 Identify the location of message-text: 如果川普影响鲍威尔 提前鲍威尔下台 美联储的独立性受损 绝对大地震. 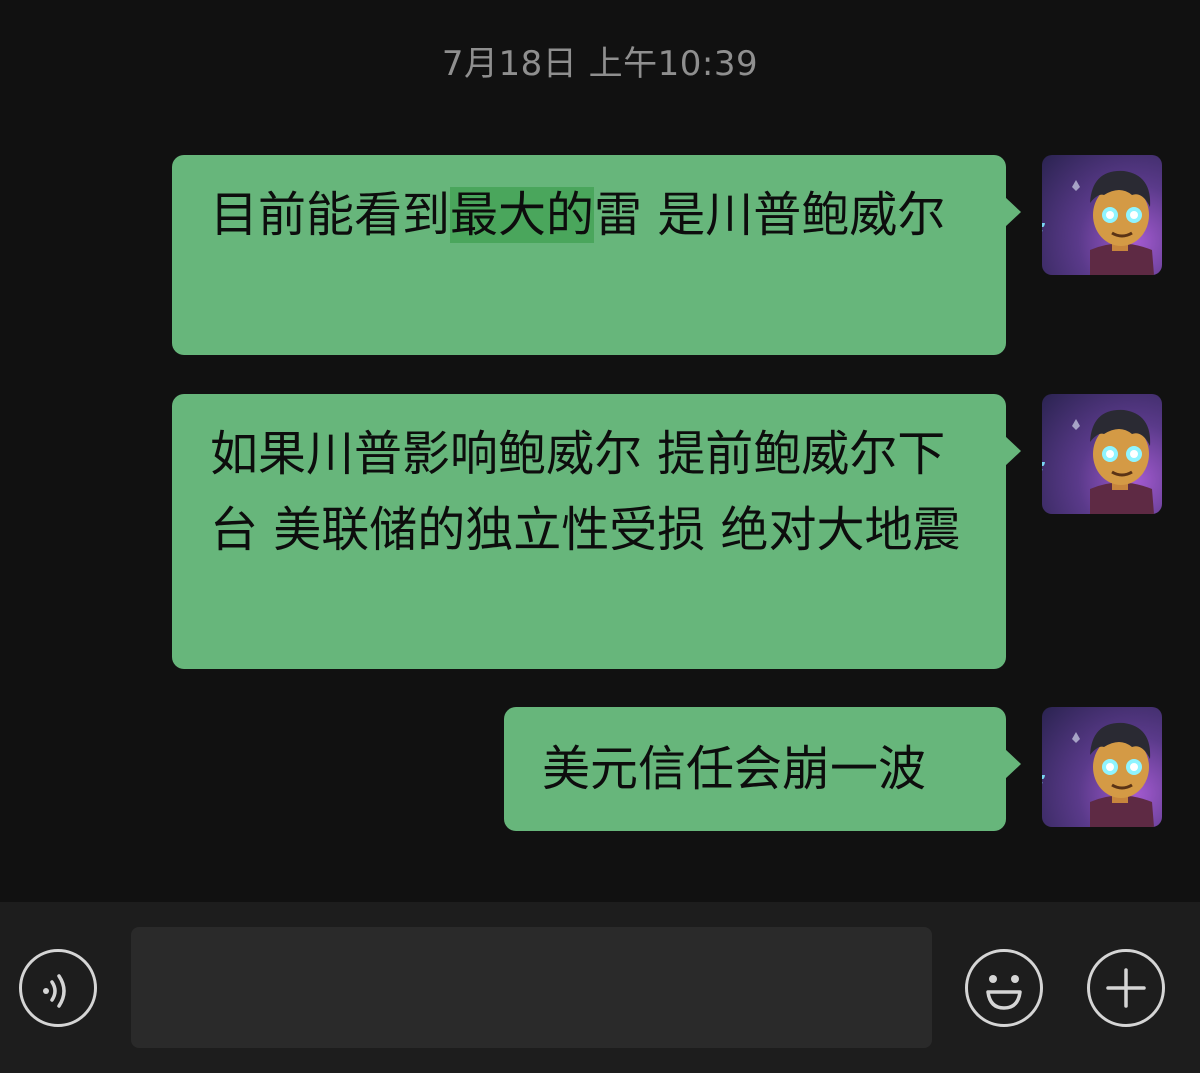
(585, 492).